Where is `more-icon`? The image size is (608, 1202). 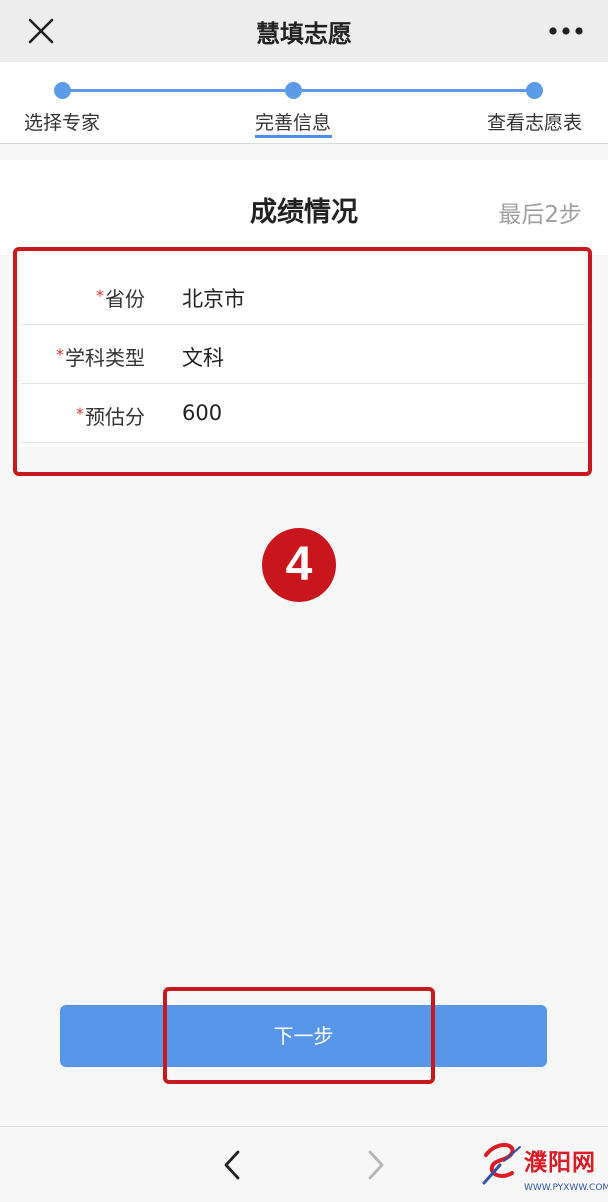 more-icon is located at coordinates (566, 31).